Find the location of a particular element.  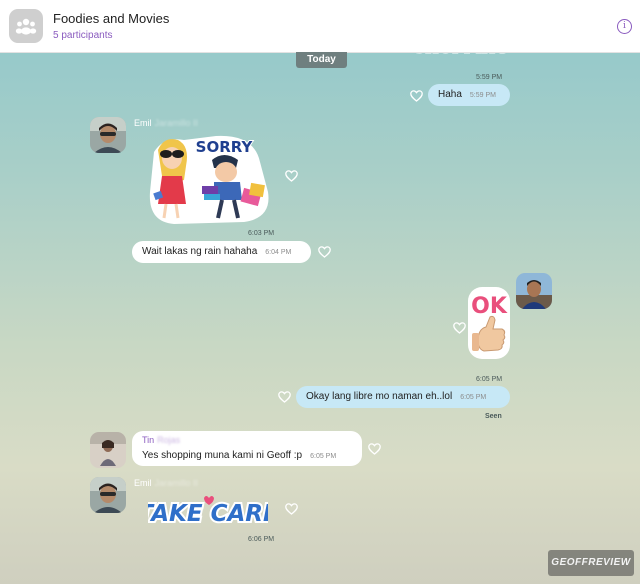

timestamp: 6:05 PM is located at coordinates (489, 379).